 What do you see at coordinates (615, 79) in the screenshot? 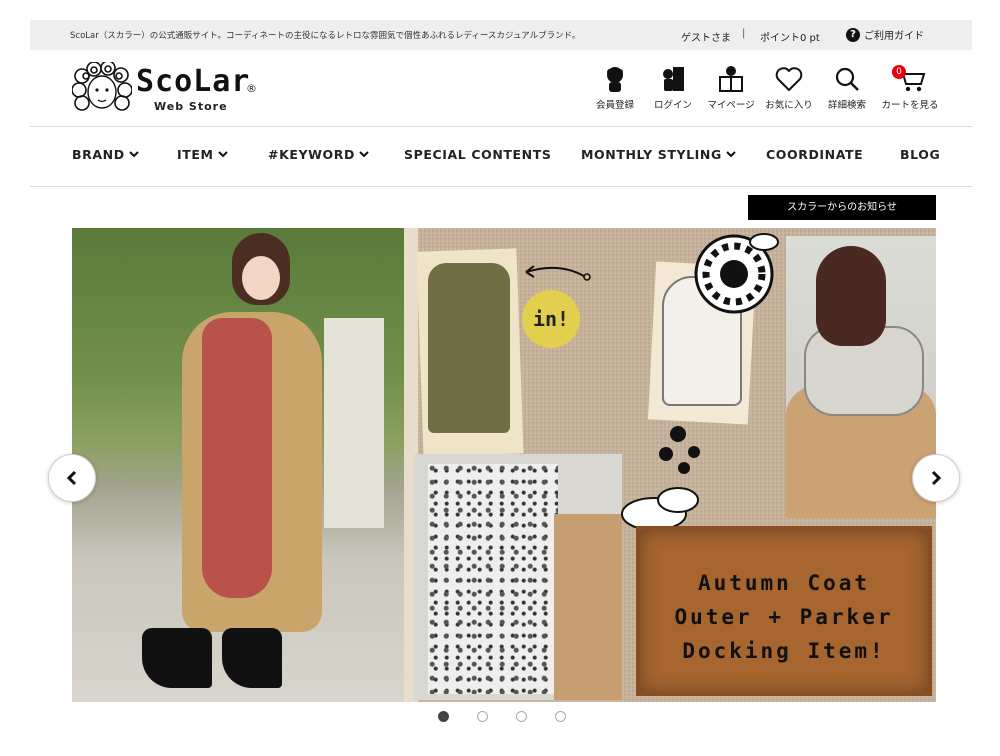
I see `member-register-icon` at bounding box center [615, 79].